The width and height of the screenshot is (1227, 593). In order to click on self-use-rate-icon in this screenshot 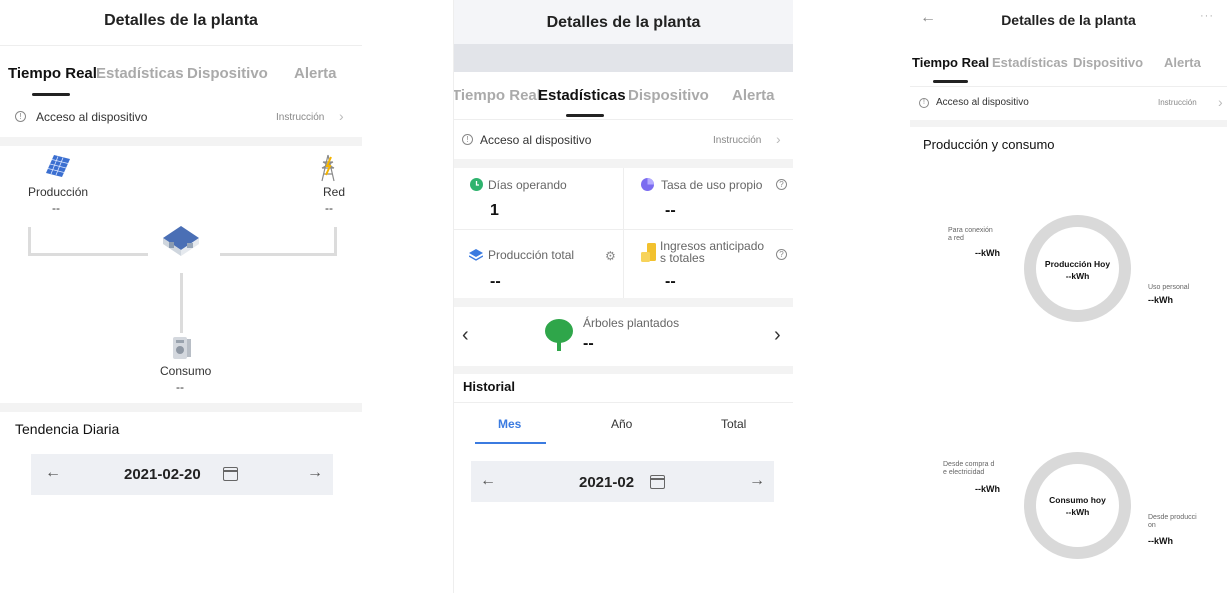, I will do `click(647, 187)`.